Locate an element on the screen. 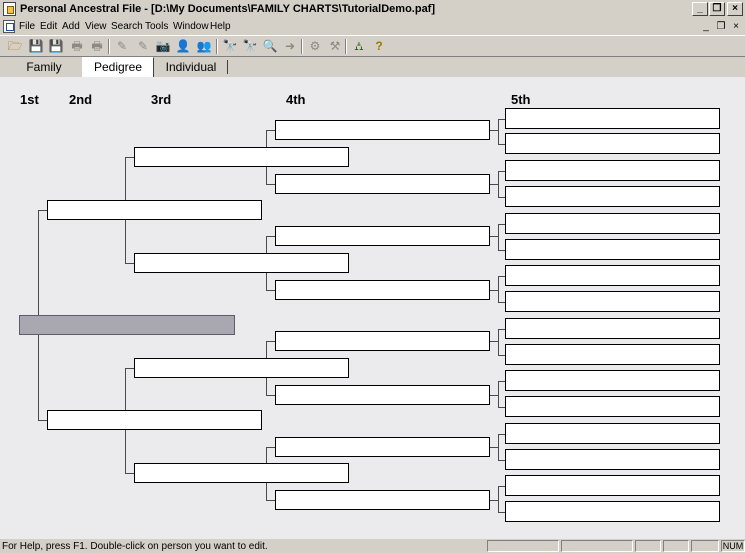  save-icon: 💾 is located at coordinates (36, 46).